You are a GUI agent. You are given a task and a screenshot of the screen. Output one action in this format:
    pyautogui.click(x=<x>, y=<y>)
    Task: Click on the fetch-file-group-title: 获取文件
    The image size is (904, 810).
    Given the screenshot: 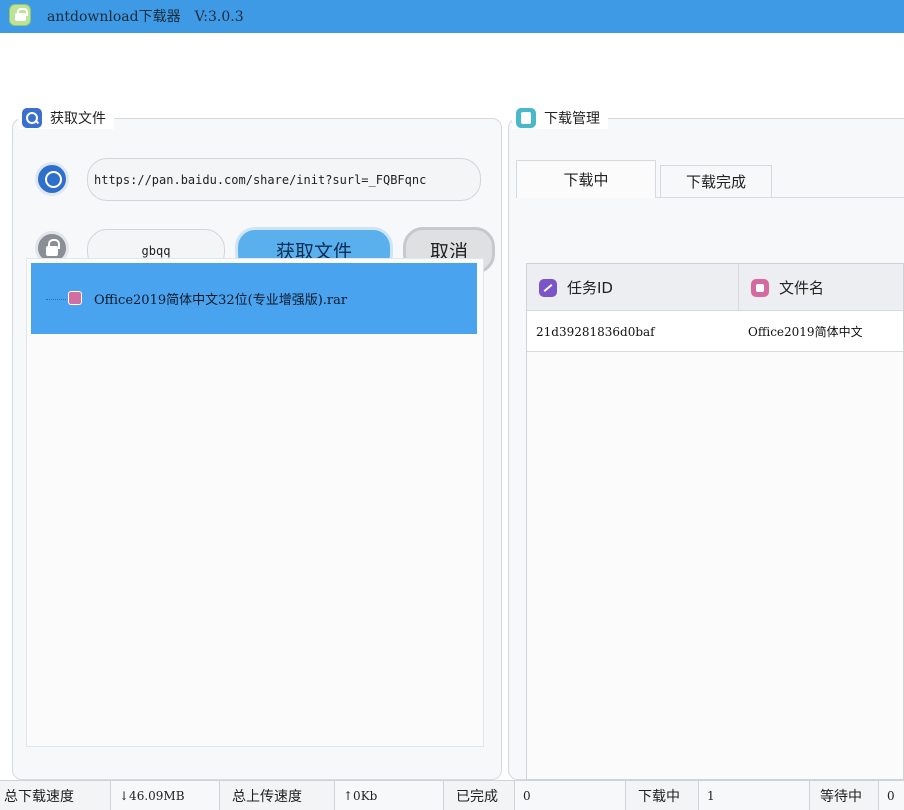 What is the action you would take?
    pyautogui.click(x=66, y=118)
    